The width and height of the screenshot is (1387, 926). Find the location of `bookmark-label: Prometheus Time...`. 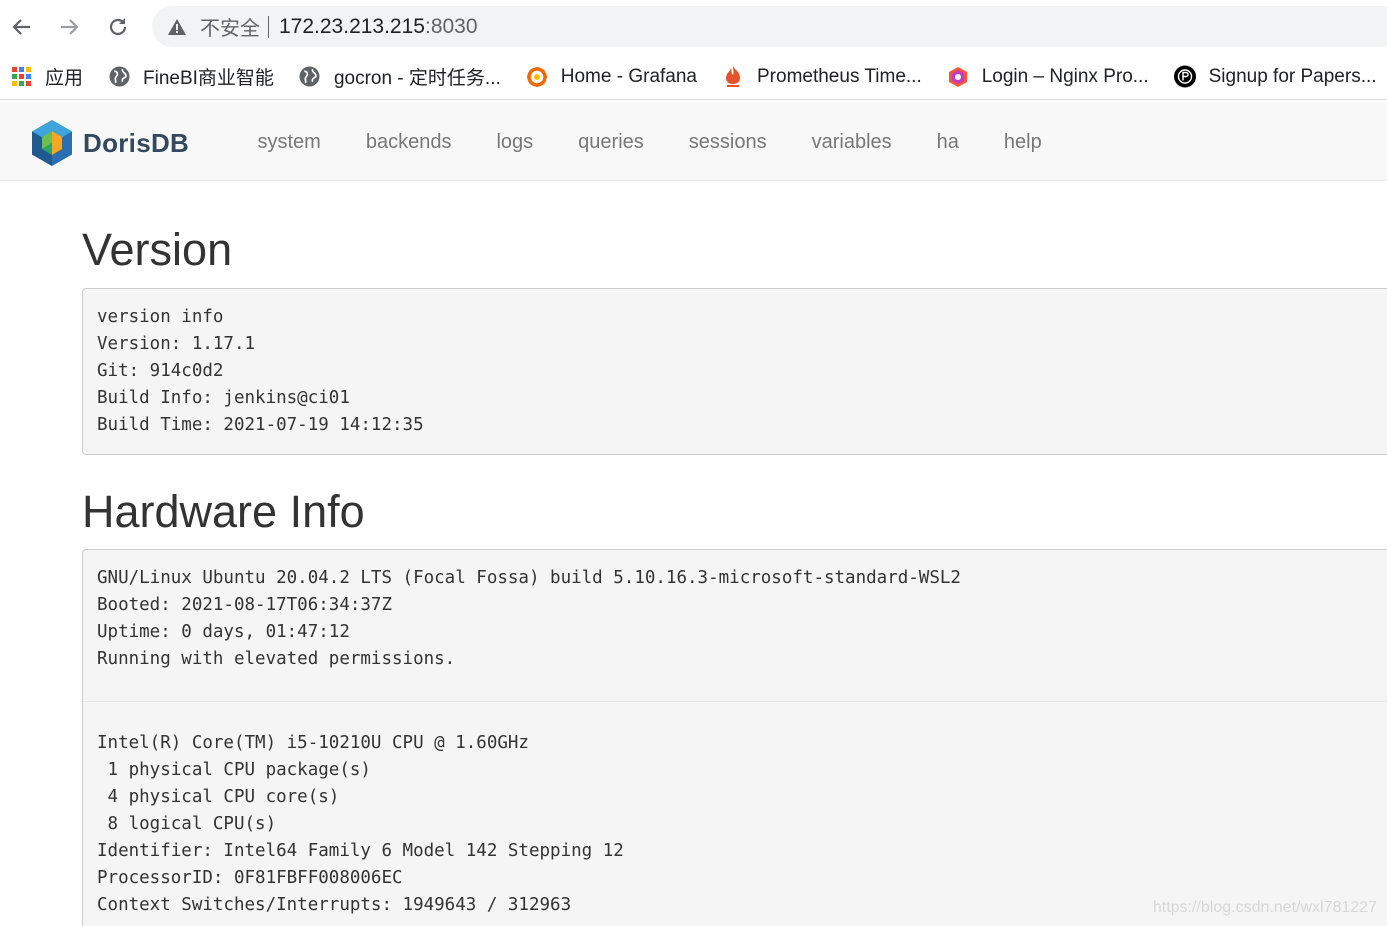

bookmark-label: Prometheus Time... is located at coordinates (839, 76).